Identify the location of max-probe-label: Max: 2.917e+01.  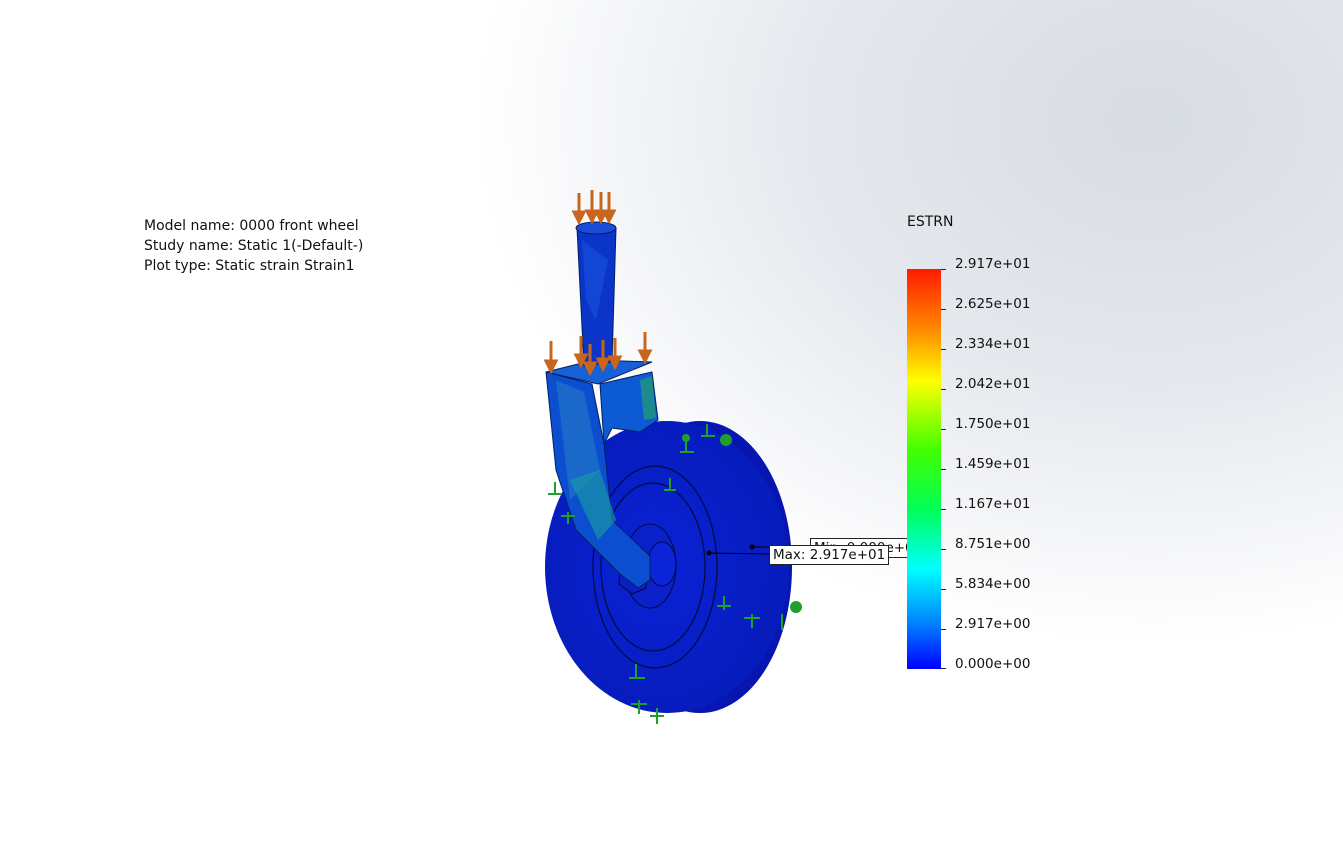
(829, 555).